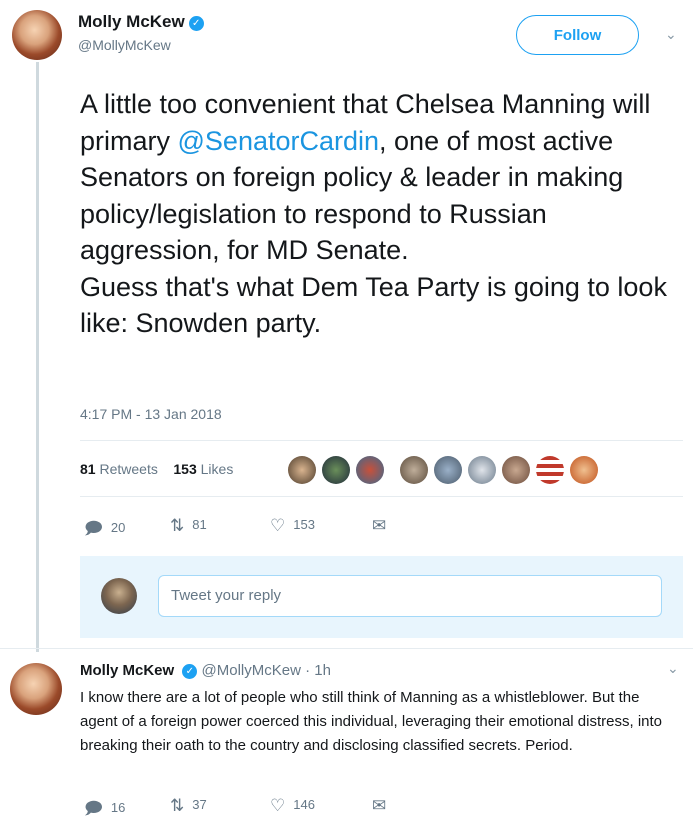 The width and height of the screenshot is (693, 826). What do you see at coordinates (128, 469) in the screenshot?
I see `retweets-label: Retweets` at bounding box center [128, 469].